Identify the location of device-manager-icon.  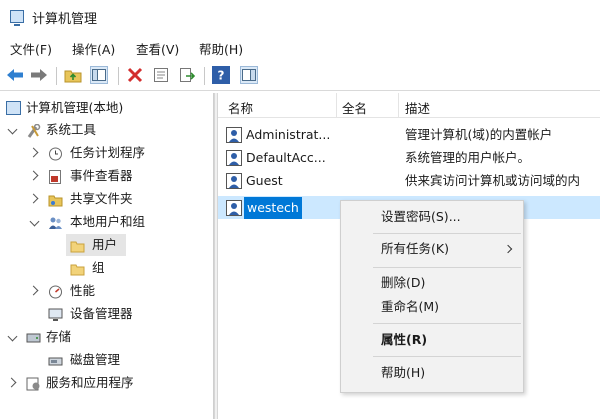
(55, 314).